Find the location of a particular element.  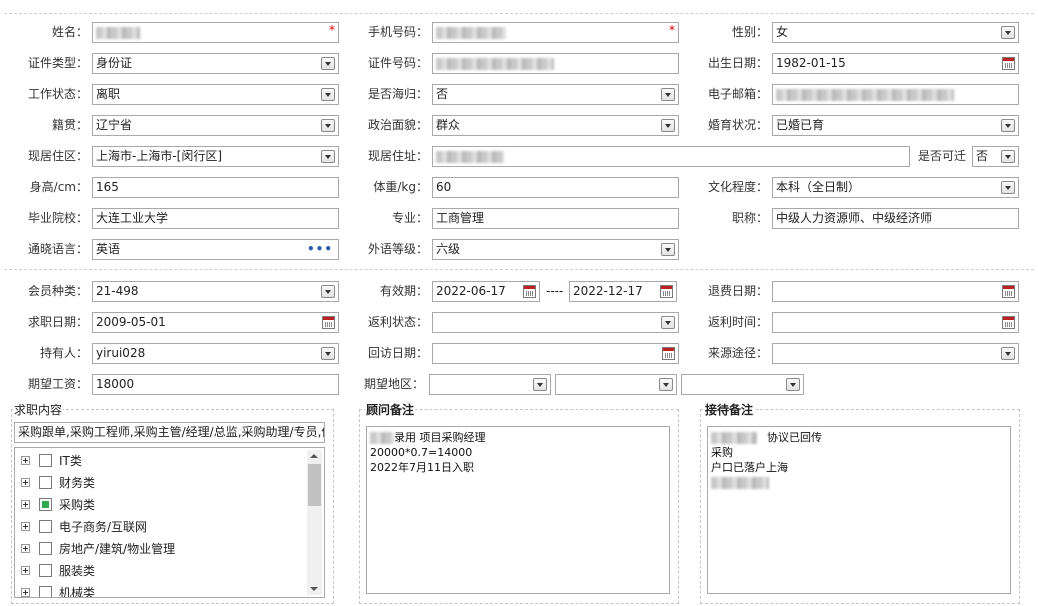

gender-select: 女 is located at coordinates (895, 32).